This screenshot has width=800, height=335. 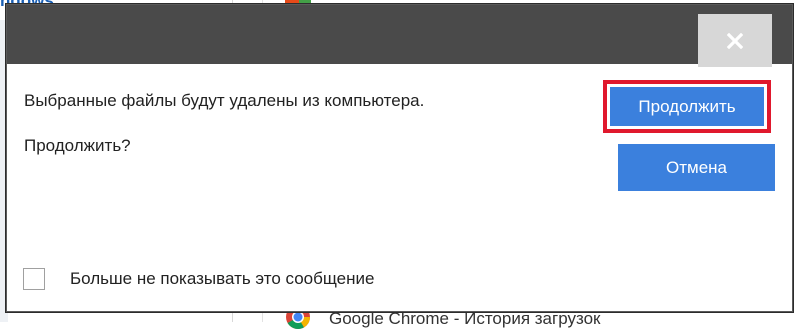 I want to click on continue-button: Продолжить, so click(x=687, y=106).